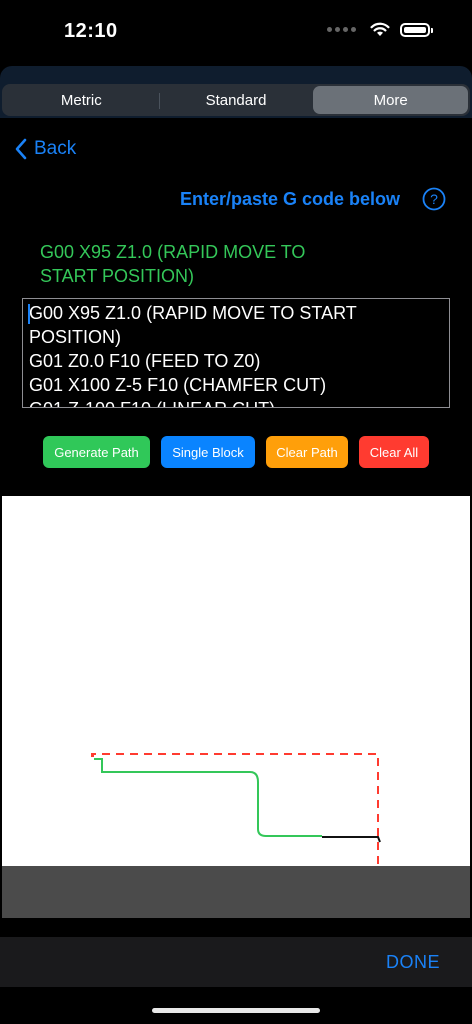  I want to click on feed-path, so click(208, 797).